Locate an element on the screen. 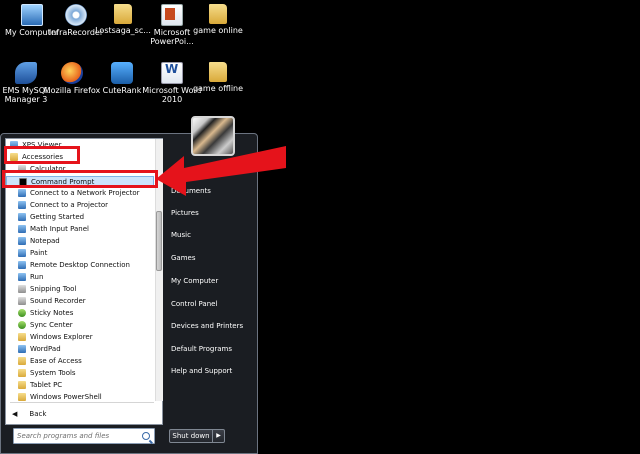 This screenshot has height=454, width=640. desktop-icon-game-offline: game offline is located at coordinates (218, 90).